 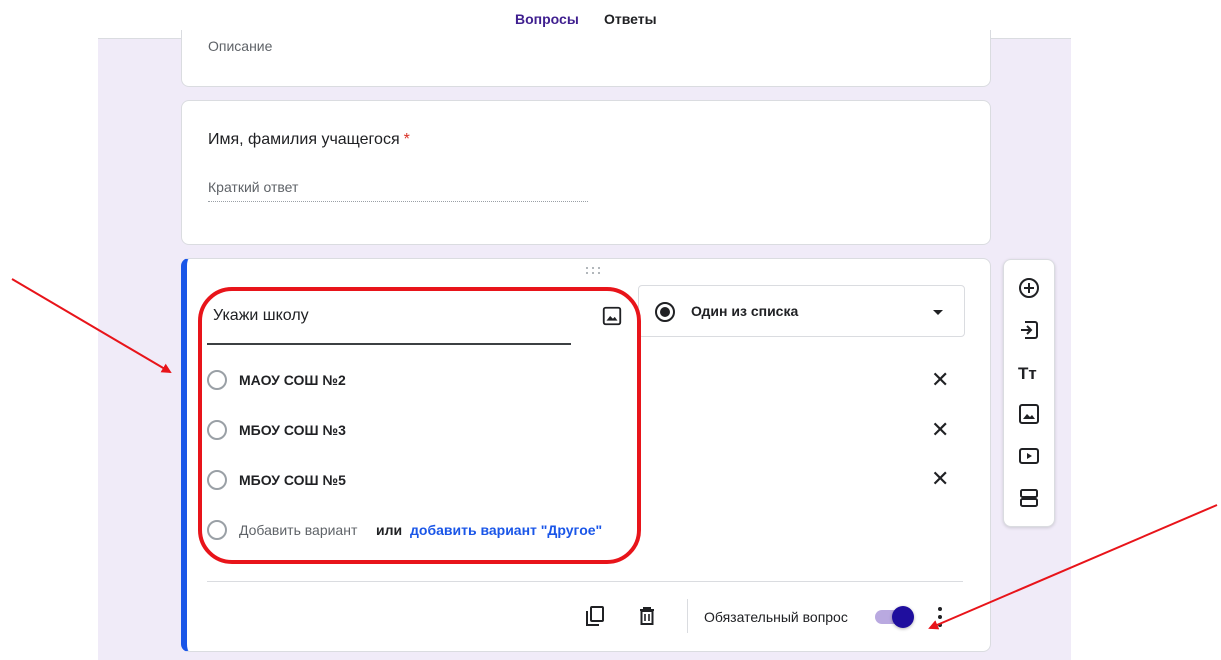 What do you see at coordinates (1073, 567) in the screenshot?
I see `annotation-arrow-right` at bounding box center [1073, 567].